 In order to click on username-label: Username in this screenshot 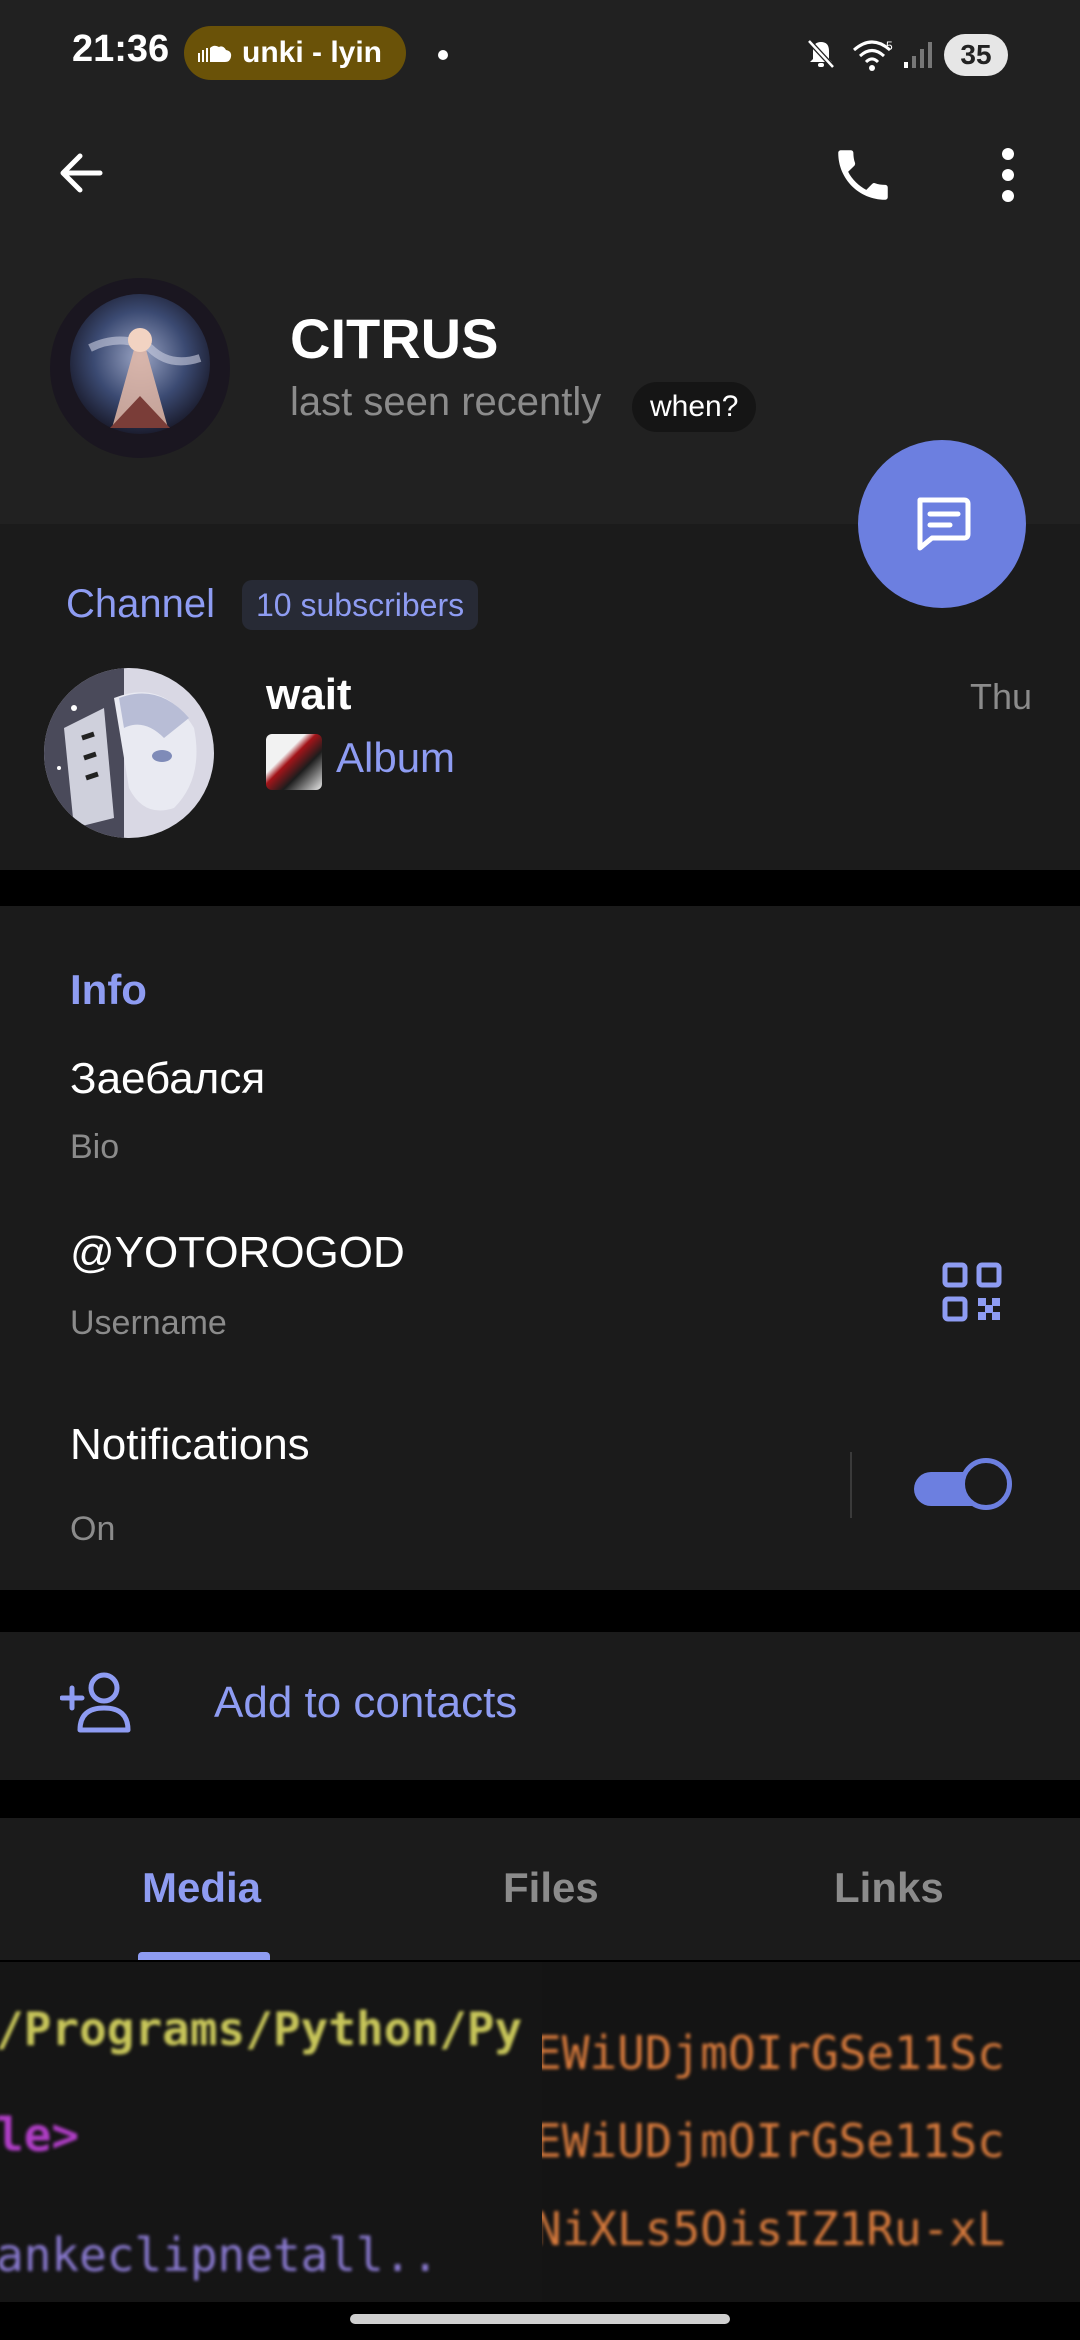, I will do `click(148, 1323)`.